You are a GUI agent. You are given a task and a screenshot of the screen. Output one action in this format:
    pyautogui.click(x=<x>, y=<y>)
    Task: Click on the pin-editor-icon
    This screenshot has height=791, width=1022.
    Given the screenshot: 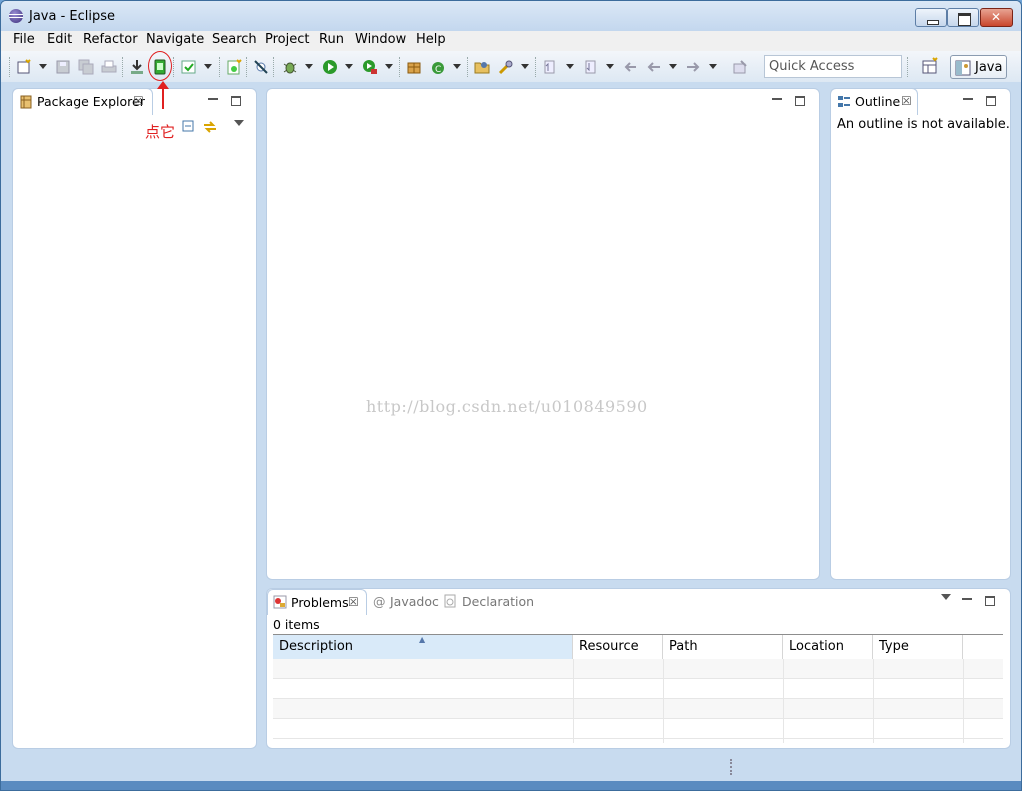 What is the action you would take?
    pyautogui.click(x=740, y=67)
    